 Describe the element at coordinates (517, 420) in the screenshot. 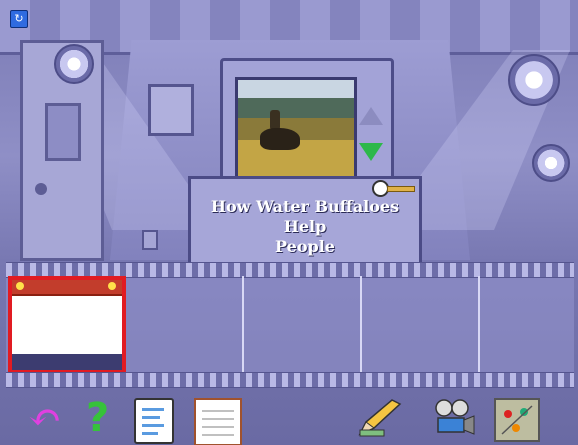

I see `map-icon` at that location.